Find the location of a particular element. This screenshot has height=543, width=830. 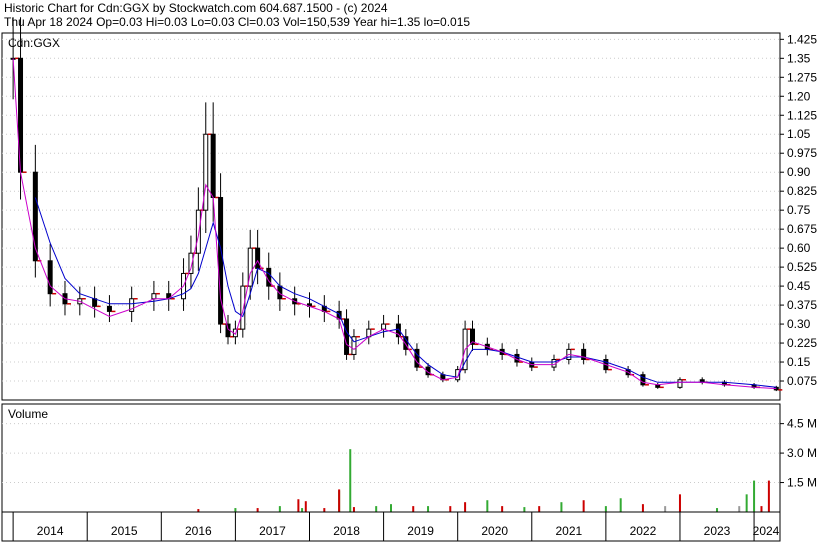

volume-axis: 4.5 M 3.0 M 1.5 M is located at coordinates (798, 453).